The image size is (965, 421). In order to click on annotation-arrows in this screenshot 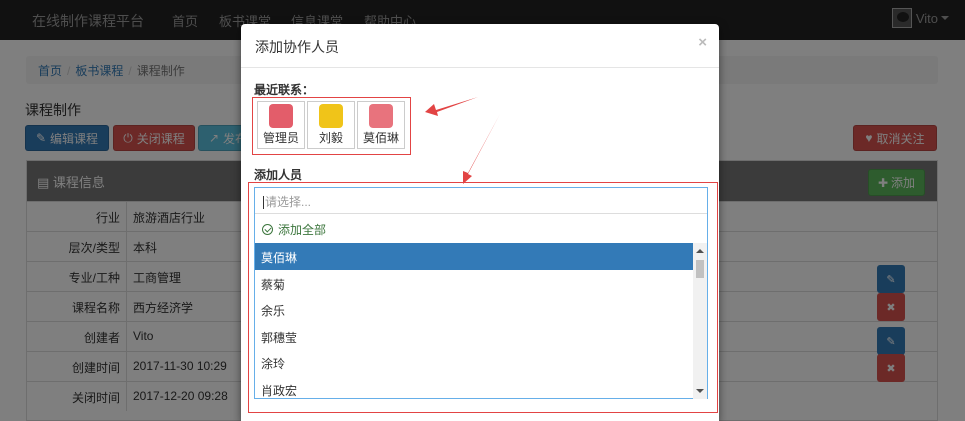, I will do `click(462, 140)`.